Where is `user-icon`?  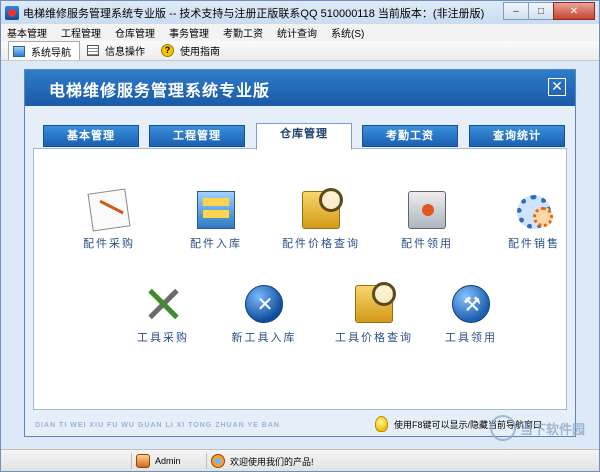
user-icon is located at coordinates (143, 461).